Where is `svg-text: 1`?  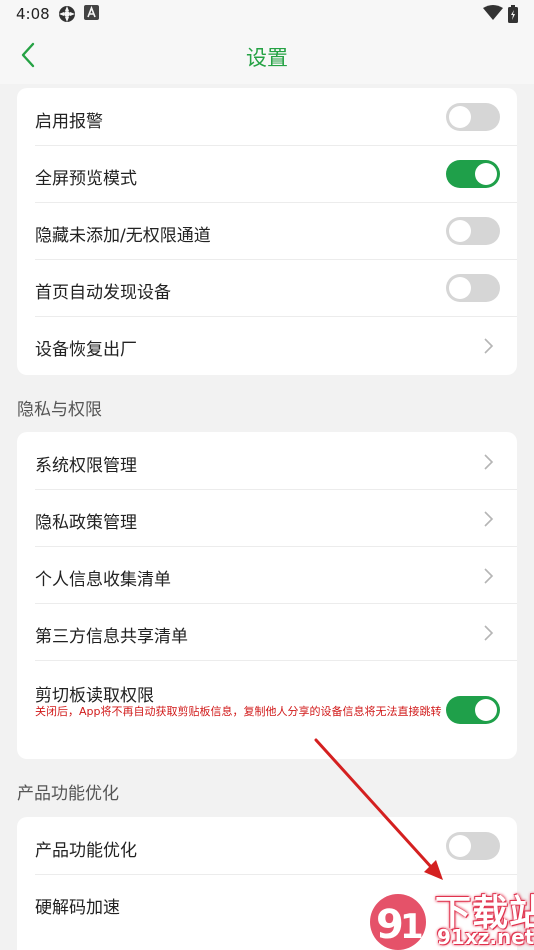 svg-text: 1 is located at coordinates (412, 927).